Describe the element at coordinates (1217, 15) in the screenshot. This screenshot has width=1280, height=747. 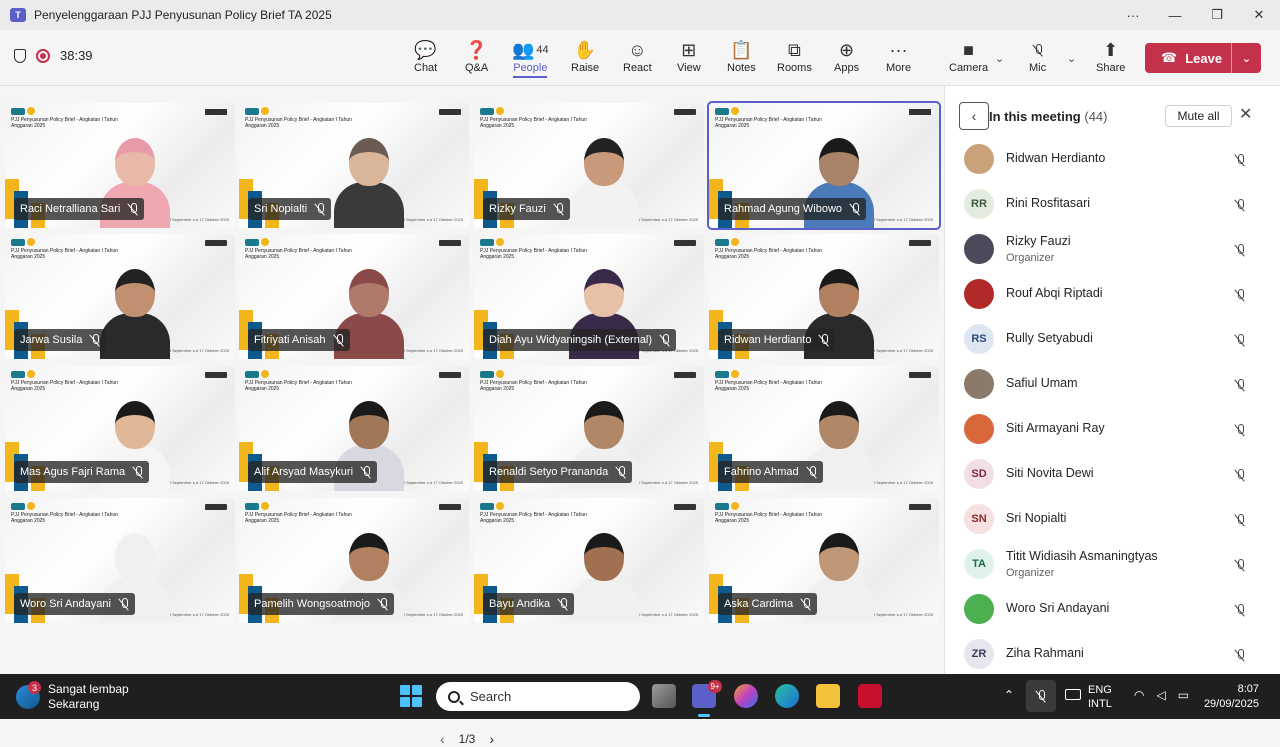
I see `restore-icon: ❐` at that location.